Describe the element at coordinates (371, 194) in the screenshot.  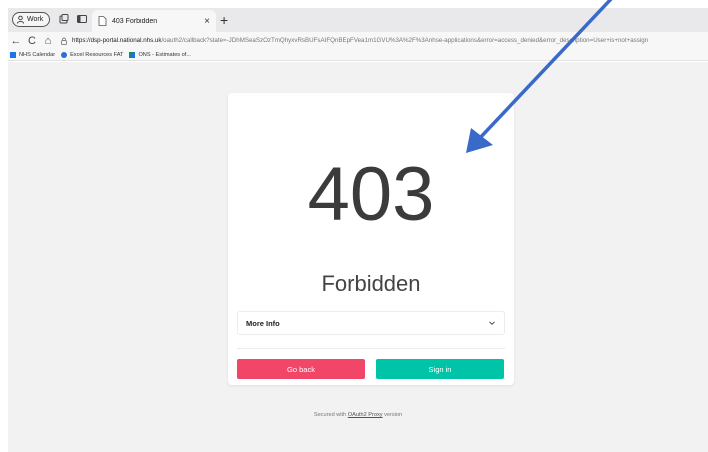
I see `error-code: 403` at that location.